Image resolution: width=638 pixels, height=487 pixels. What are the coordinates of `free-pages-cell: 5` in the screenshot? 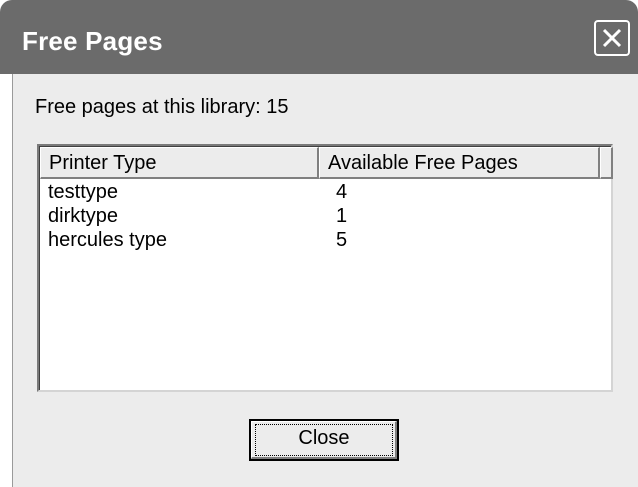 It's located at (342, 240).